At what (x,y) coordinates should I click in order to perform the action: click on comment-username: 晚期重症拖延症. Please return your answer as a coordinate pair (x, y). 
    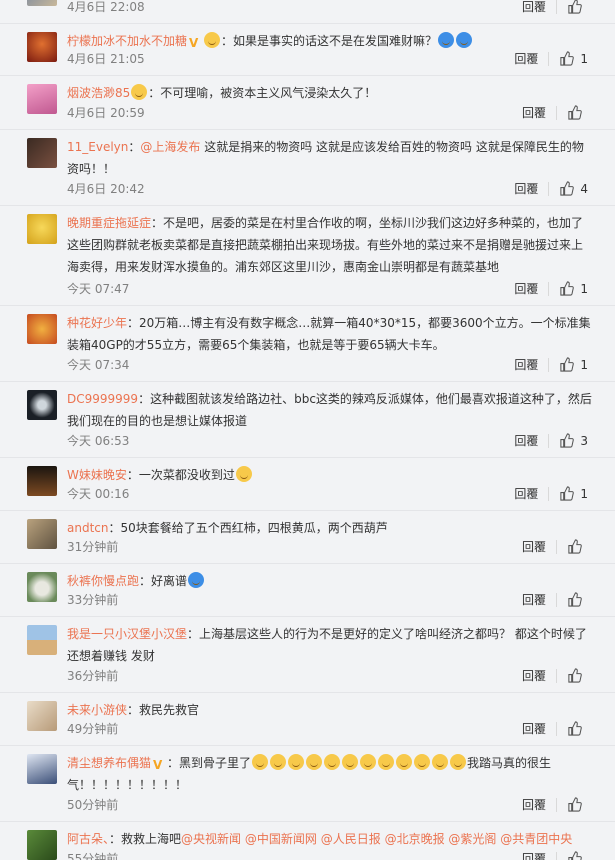
    Looking at the image, I should click on (109, 223).